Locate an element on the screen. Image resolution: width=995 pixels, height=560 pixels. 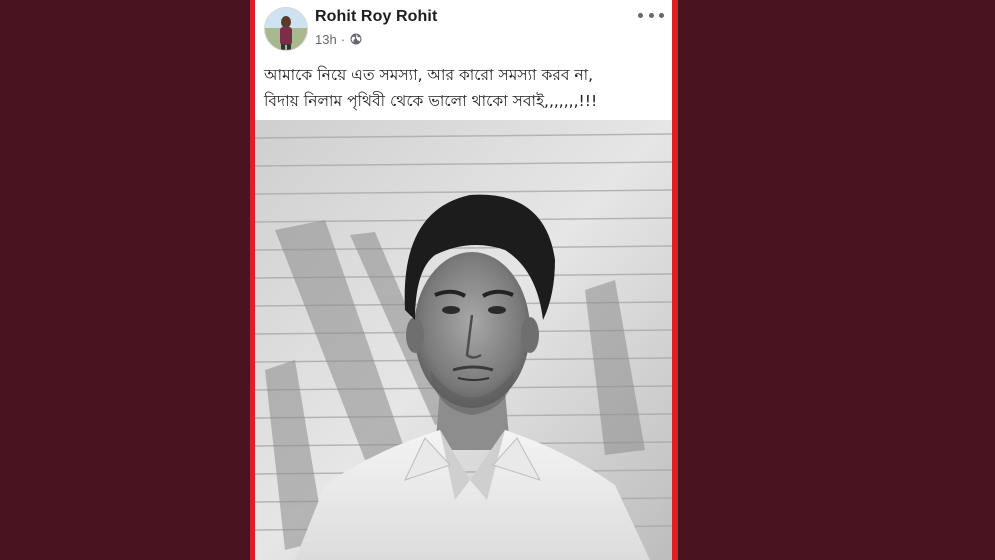
avatar-image is located at coordinates (286, 29).